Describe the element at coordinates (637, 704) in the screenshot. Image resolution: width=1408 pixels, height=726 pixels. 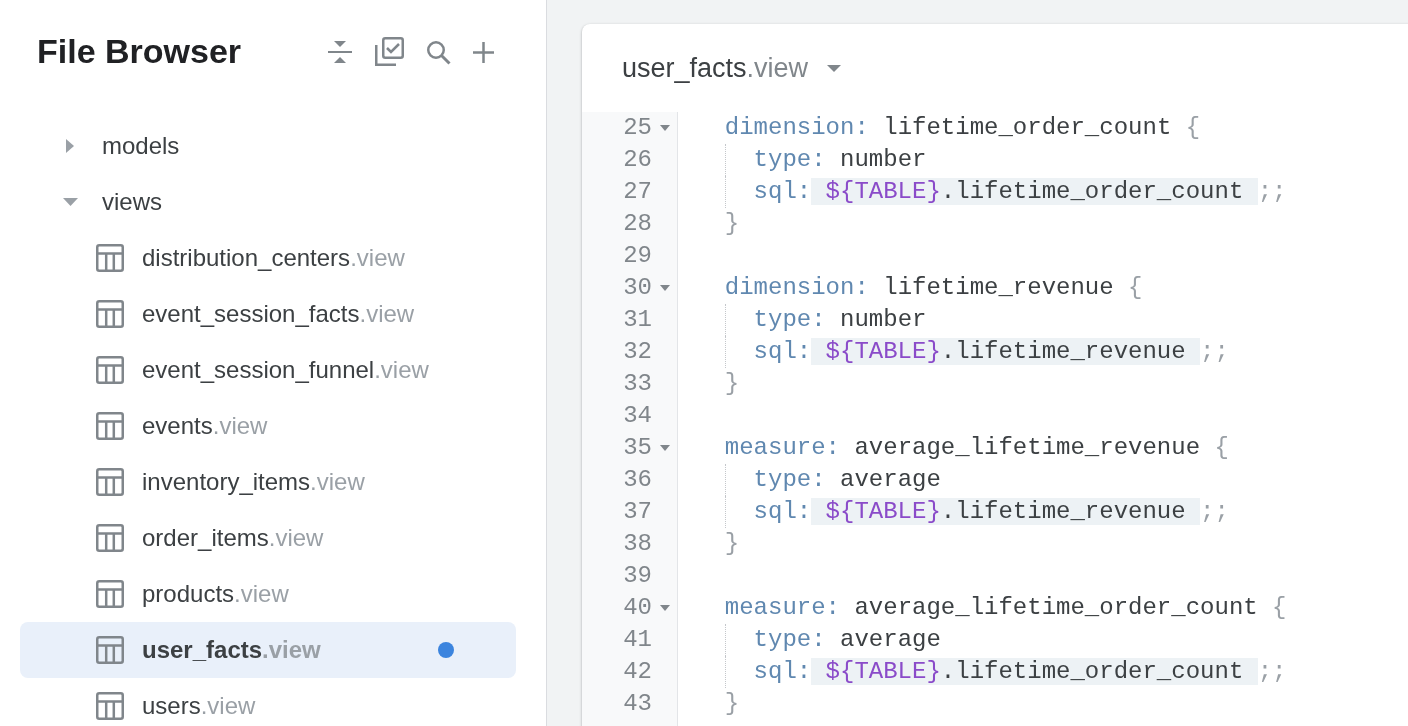
I see `line-number: 43` at that location.